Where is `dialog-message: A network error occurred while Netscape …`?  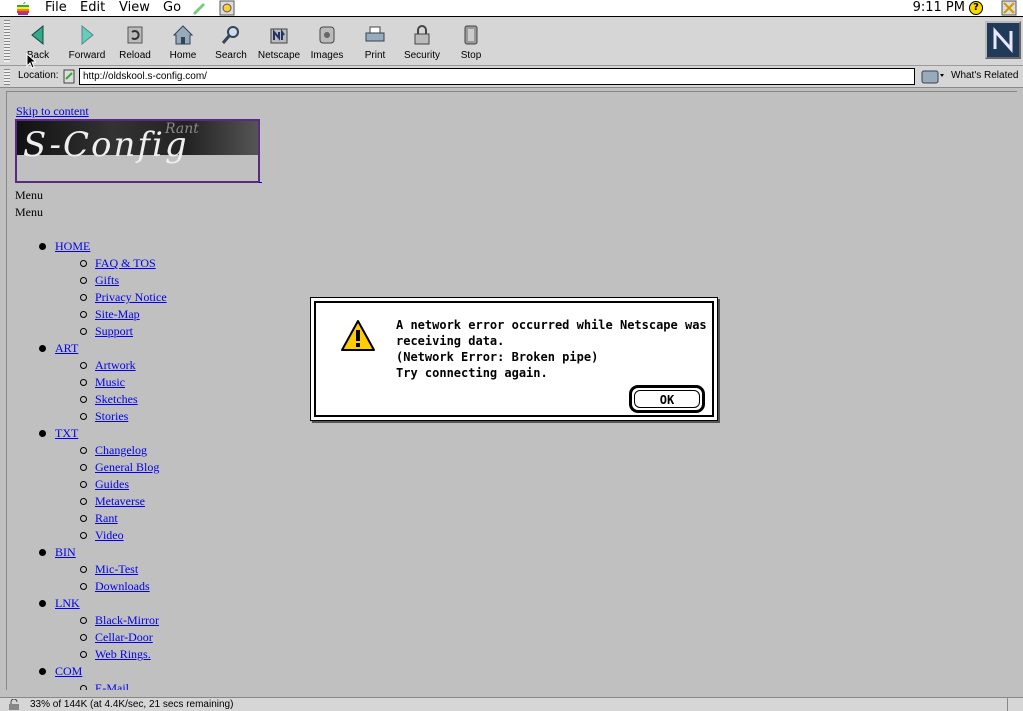
dialog-message: A network error occurred while Netscape … is located at coordinates (551, 349).